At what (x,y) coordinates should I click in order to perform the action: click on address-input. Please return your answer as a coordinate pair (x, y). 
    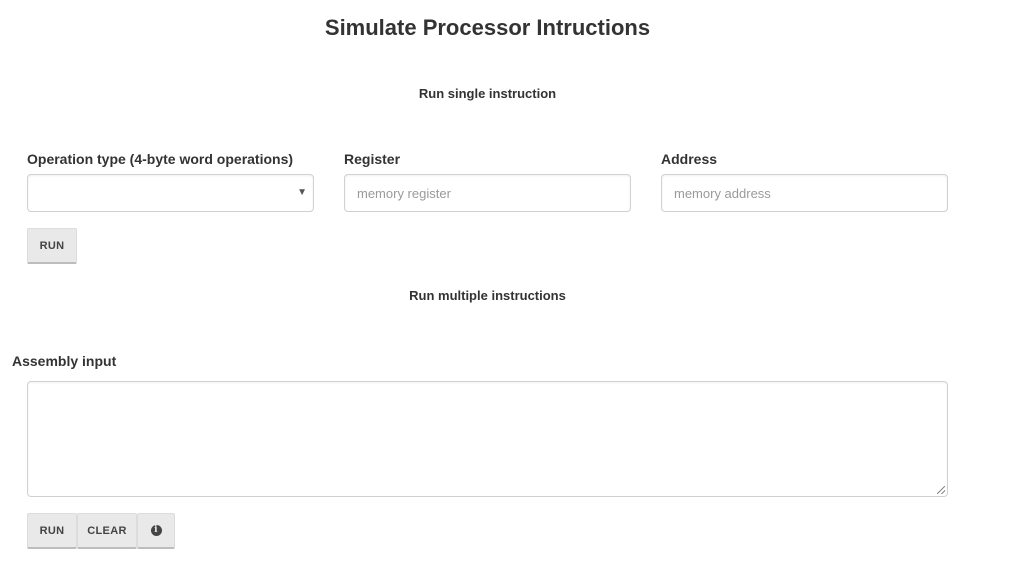
    Looking at the image, I should click on (804, 193).